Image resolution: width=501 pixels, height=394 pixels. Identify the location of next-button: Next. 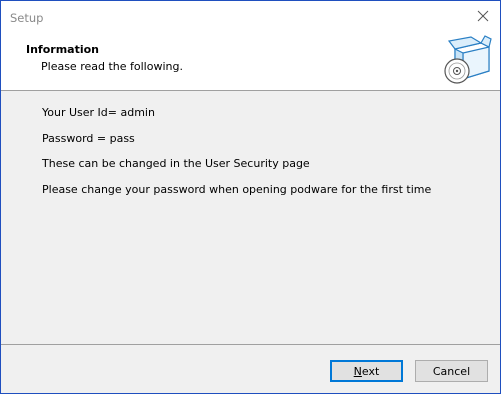
(366, 371).